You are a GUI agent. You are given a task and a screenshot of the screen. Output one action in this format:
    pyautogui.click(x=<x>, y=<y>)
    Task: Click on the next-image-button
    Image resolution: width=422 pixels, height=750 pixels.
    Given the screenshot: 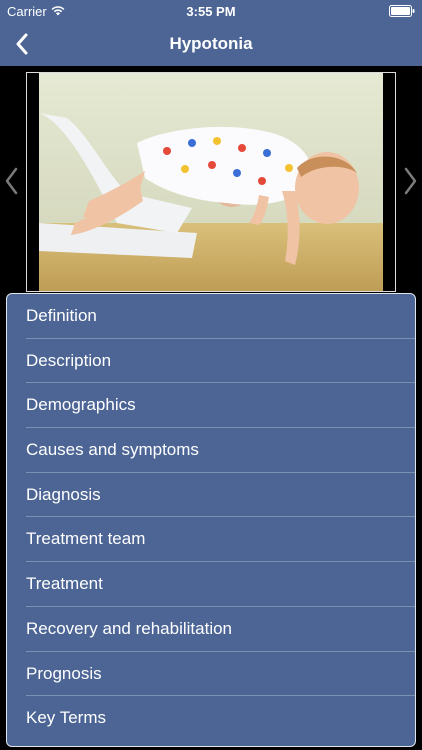 What is the action you would take?
    pyautogui.click(x=411, y=181)
    